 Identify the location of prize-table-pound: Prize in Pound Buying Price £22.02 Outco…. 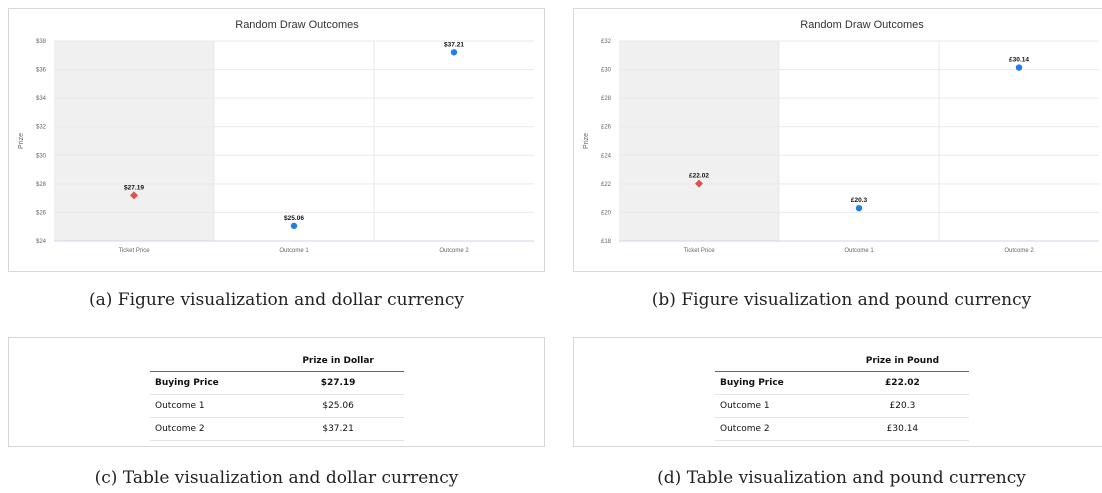
(842, 395).